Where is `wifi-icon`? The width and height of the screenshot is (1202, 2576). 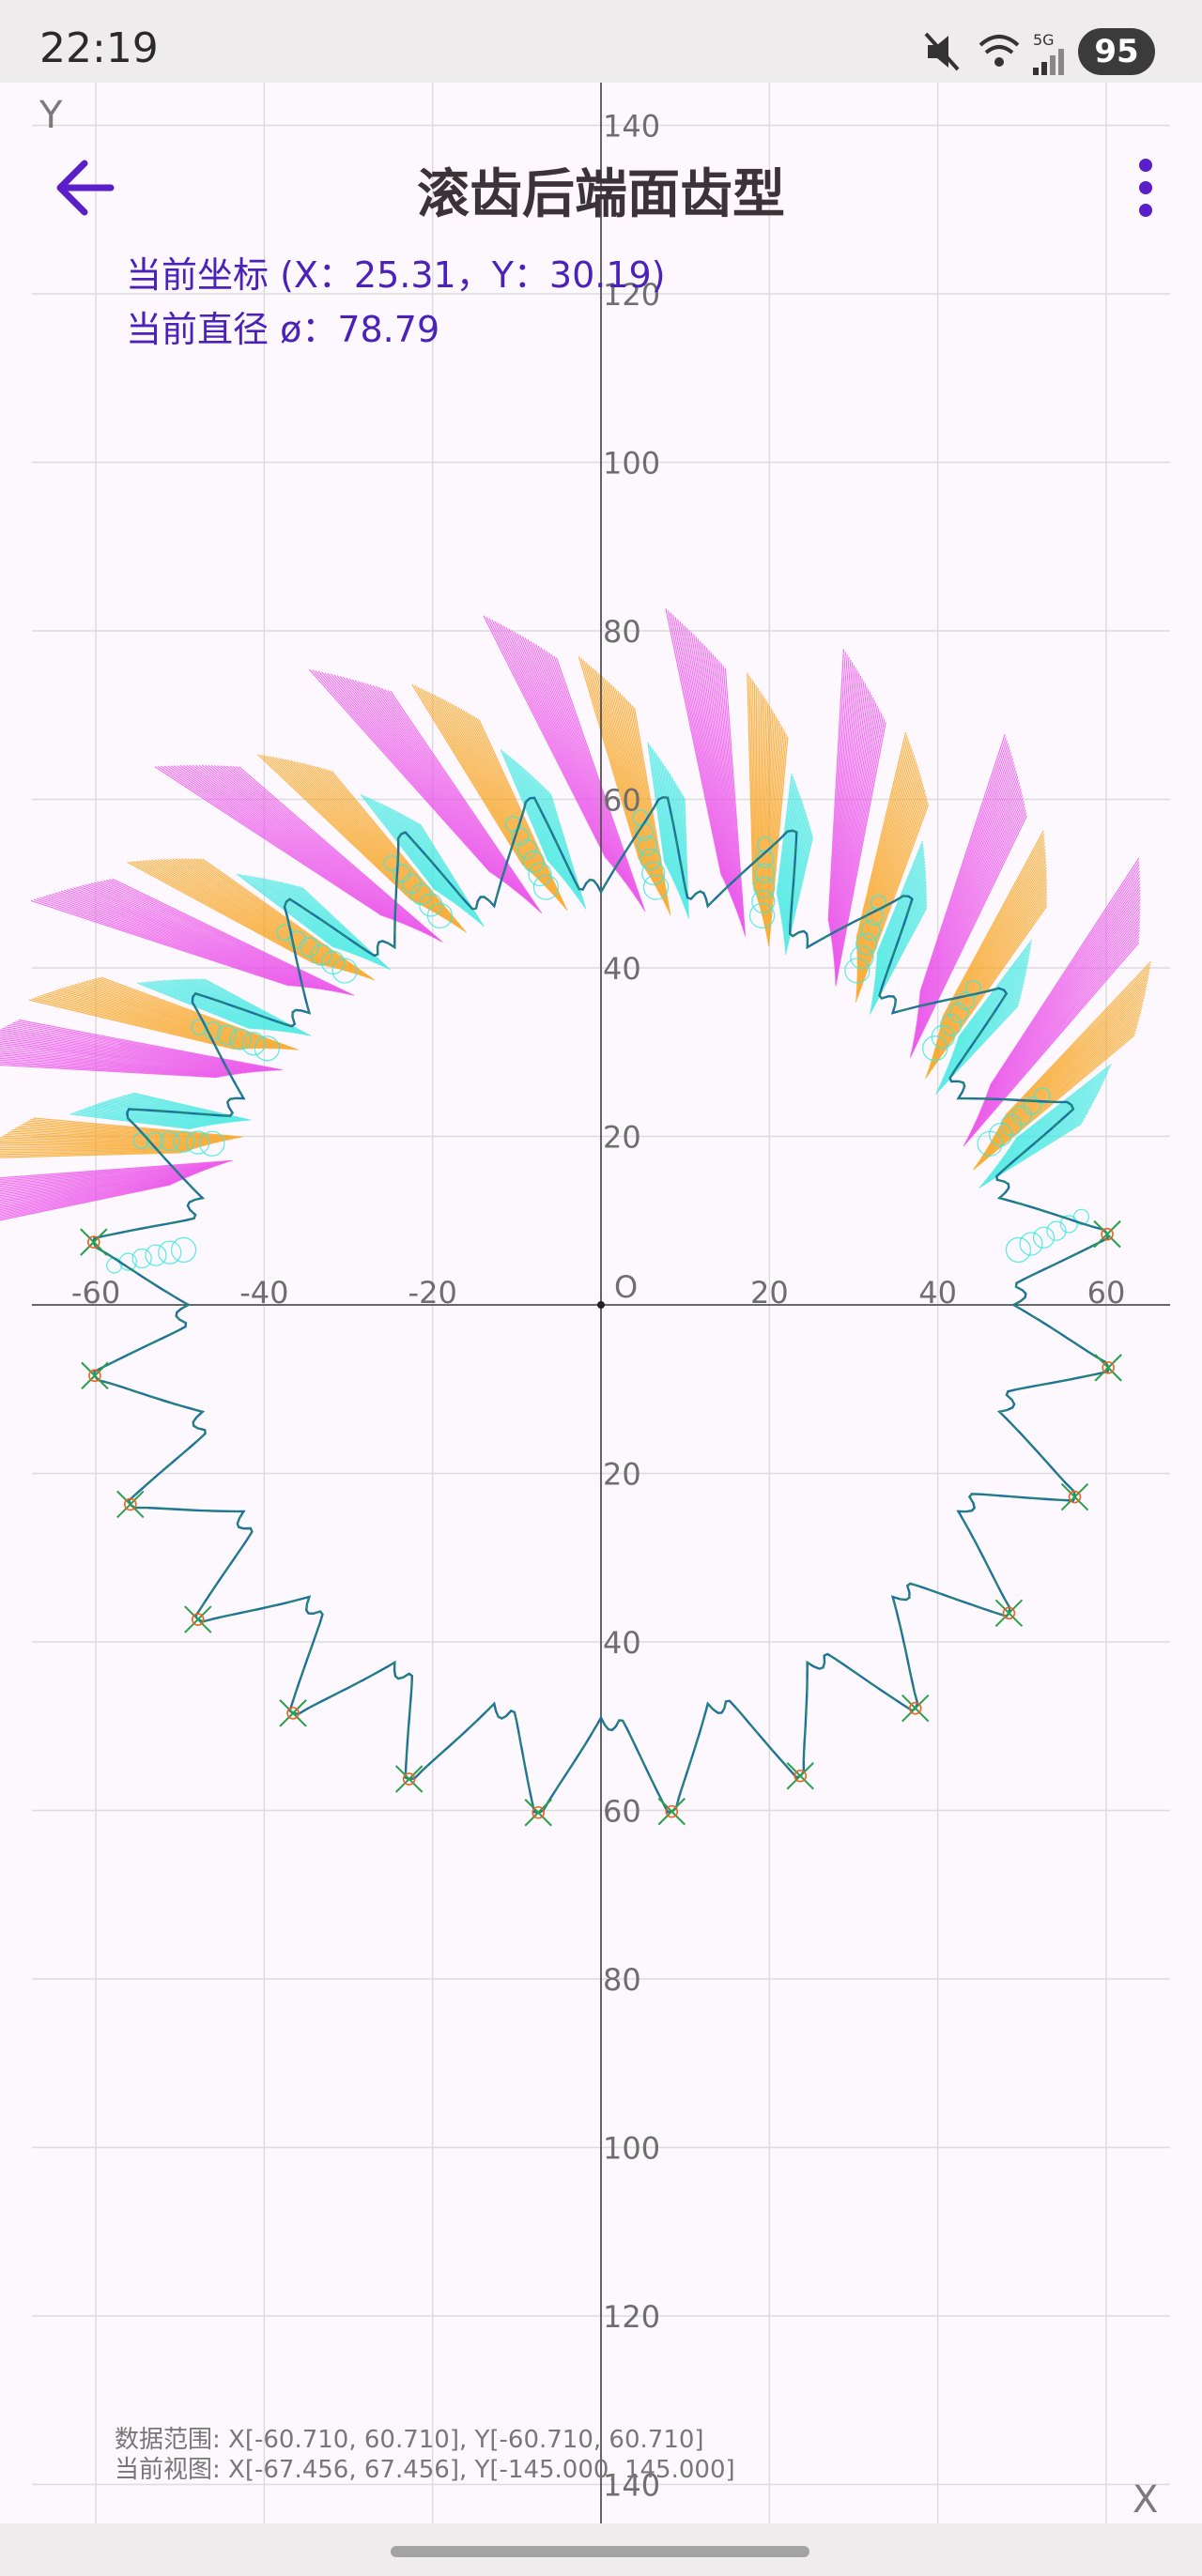 wifi-icon is located at coordinates (999, 51).